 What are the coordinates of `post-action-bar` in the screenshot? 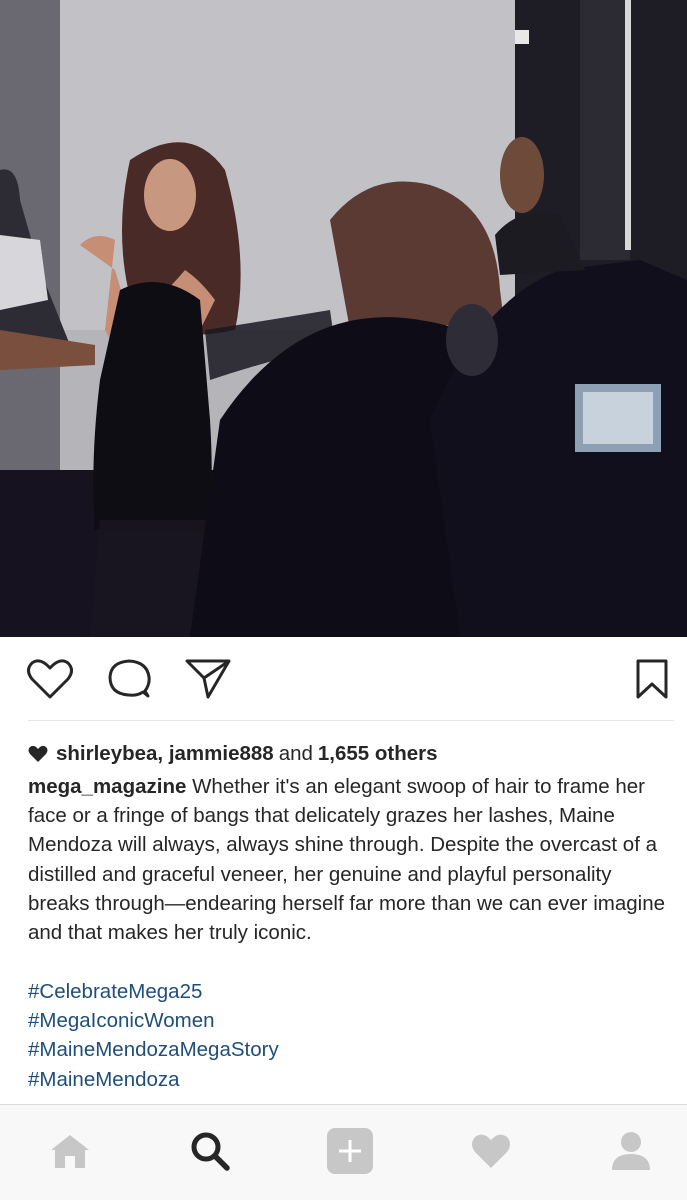 It's located at (343, 679).